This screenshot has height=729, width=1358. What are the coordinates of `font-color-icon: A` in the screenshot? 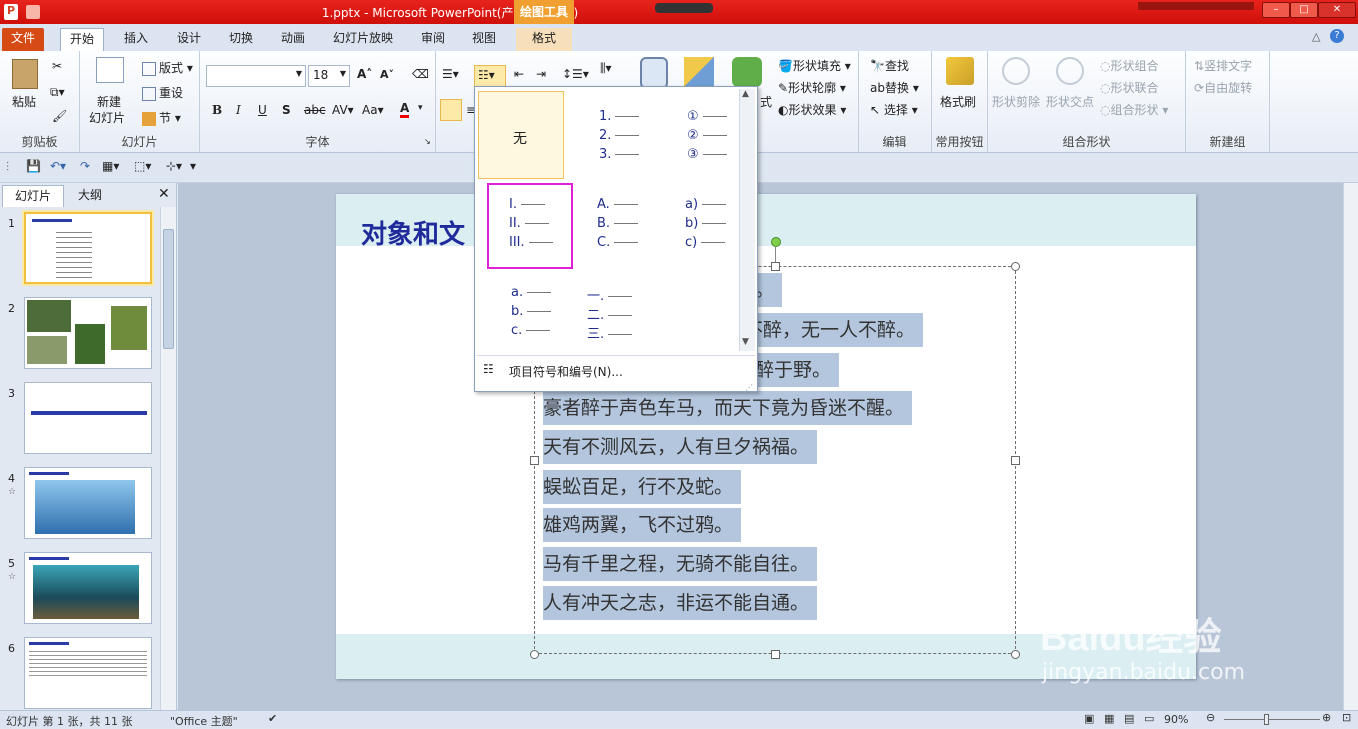 It's located at (405, 109).